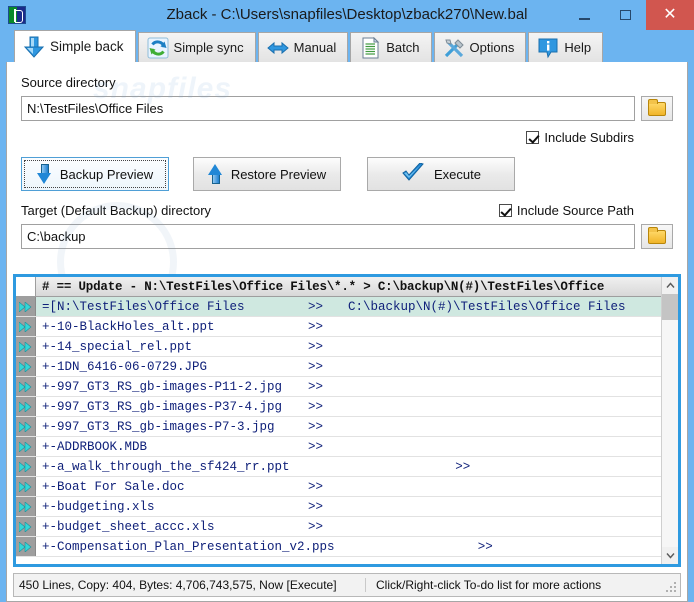 Image resolution: width=694 pixels, height=602 pixels. I want to click on resize-grip-icon, so click(672, 588).